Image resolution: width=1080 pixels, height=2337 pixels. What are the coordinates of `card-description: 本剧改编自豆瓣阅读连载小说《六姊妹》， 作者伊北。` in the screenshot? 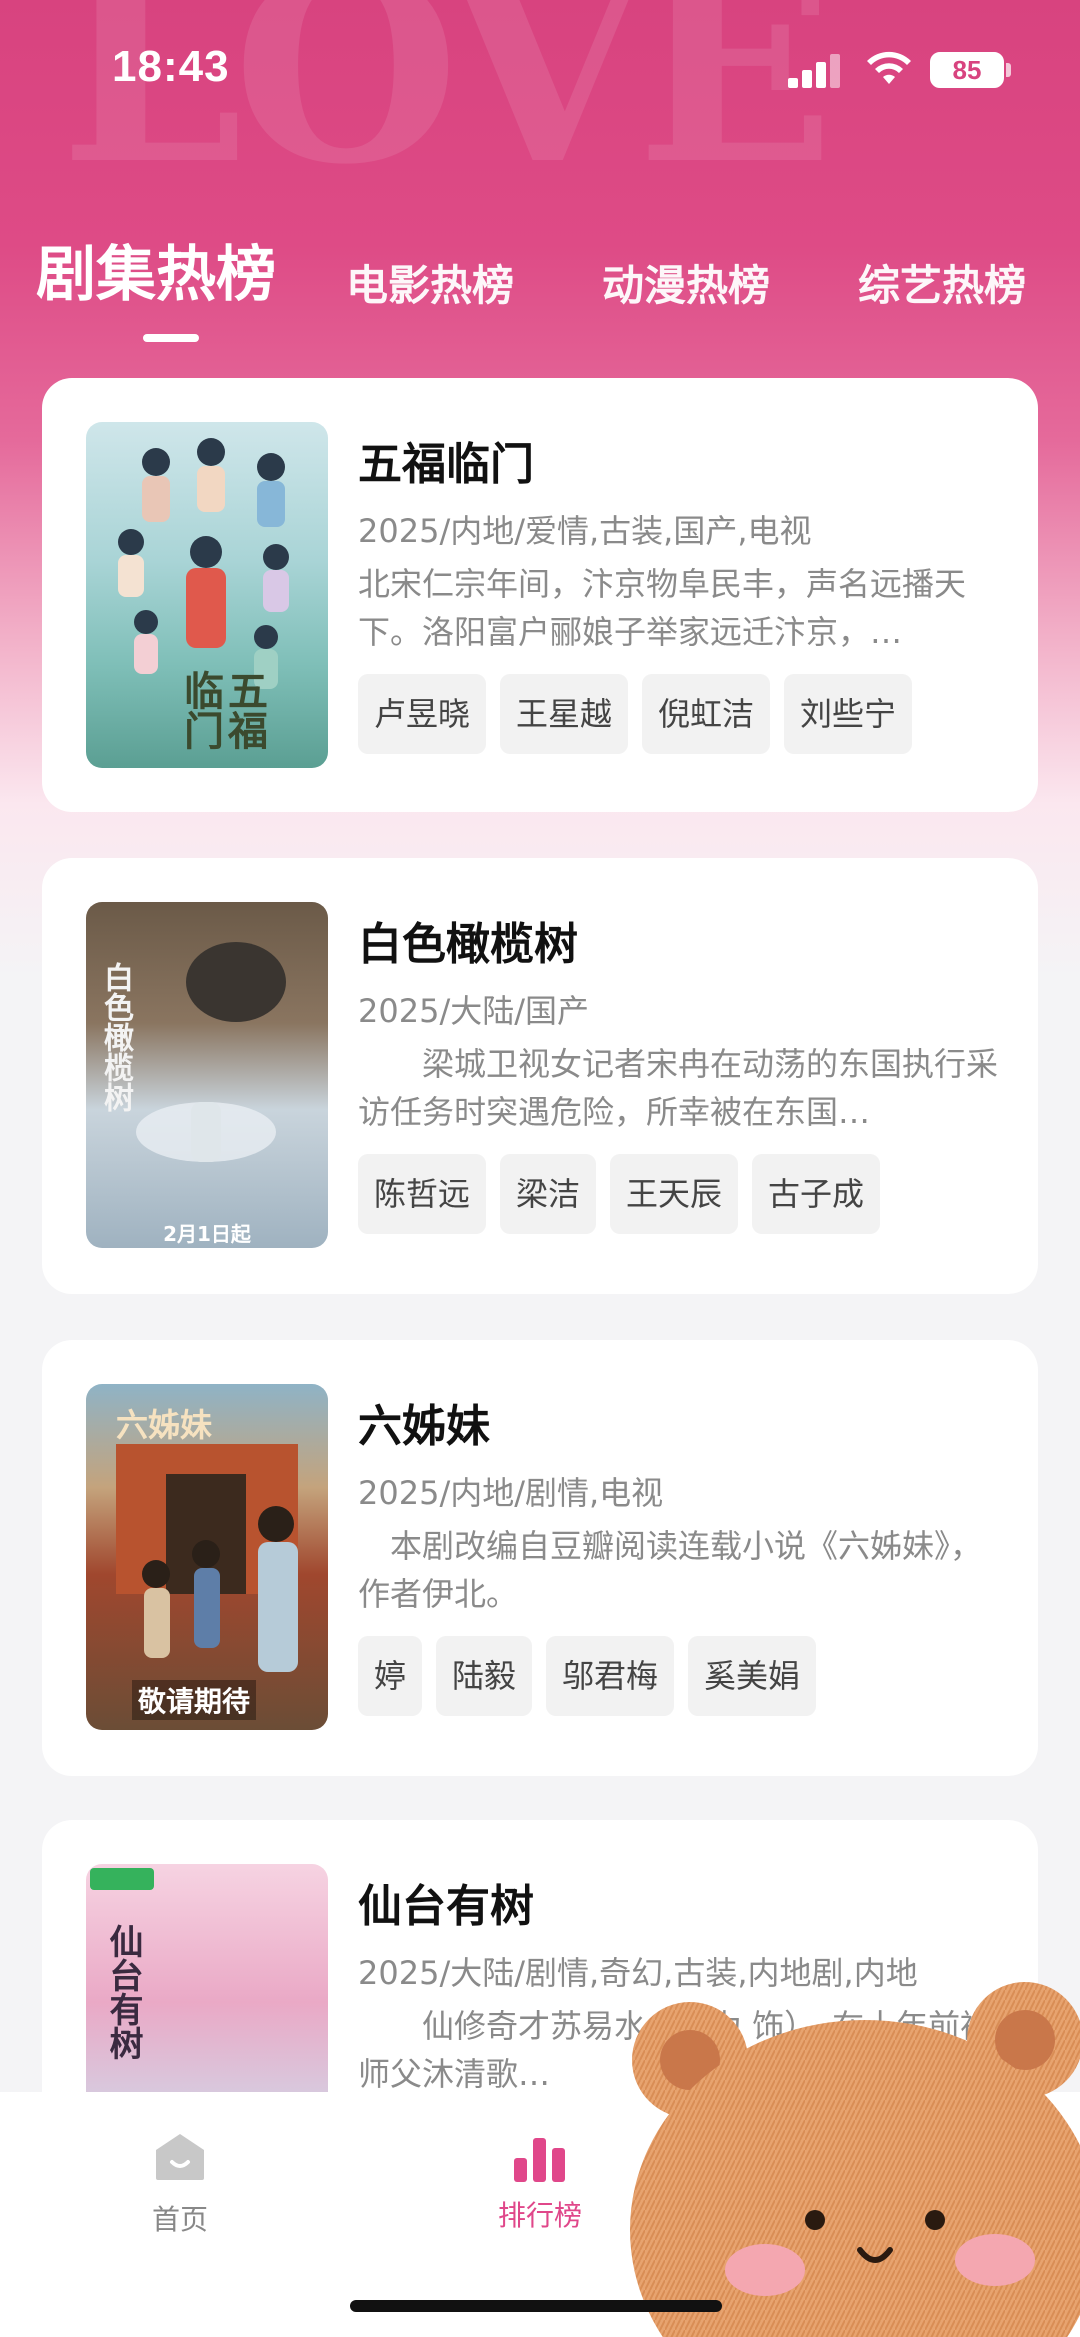 It's located at (670, 1570).